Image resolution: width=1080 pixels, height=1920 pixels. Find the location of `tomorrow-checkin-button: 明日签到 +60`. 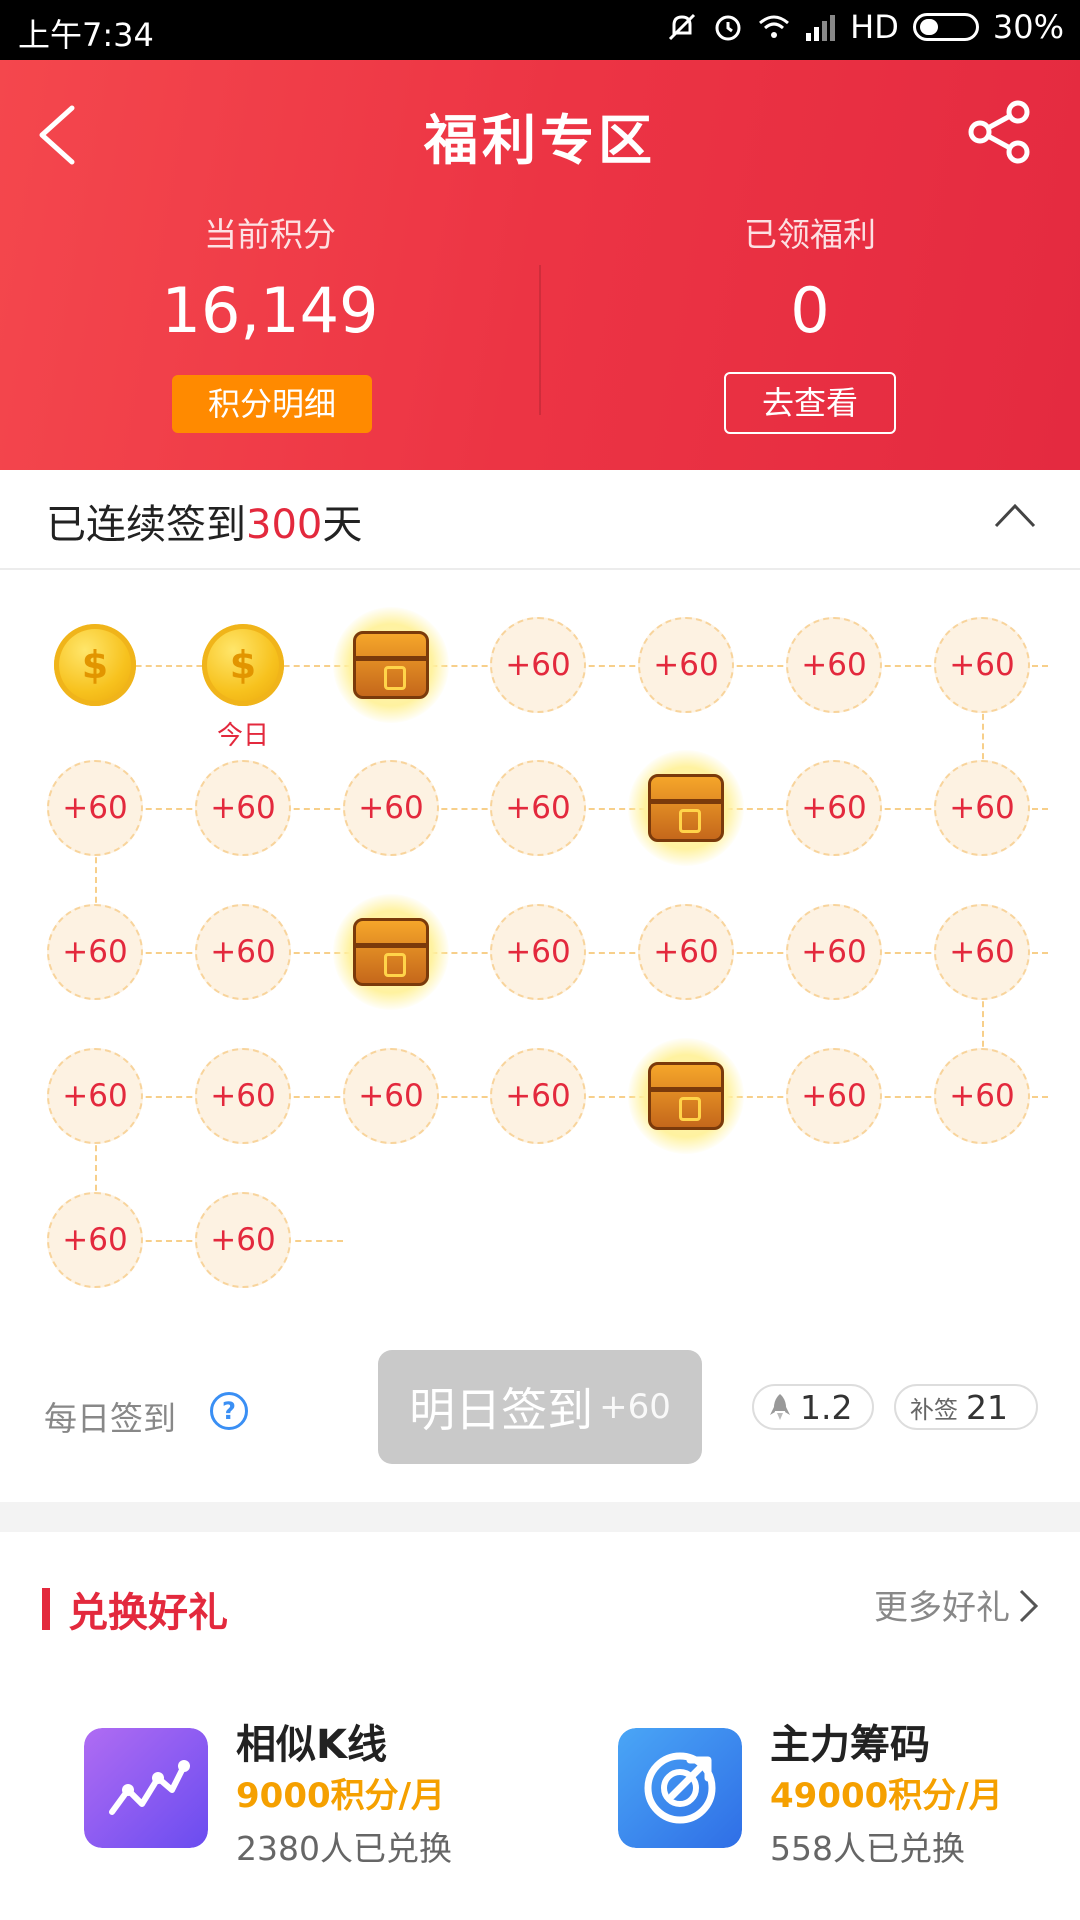

tomorrow-checkin-button: 明日签到 +60 is located at coordinates (540, 1407).